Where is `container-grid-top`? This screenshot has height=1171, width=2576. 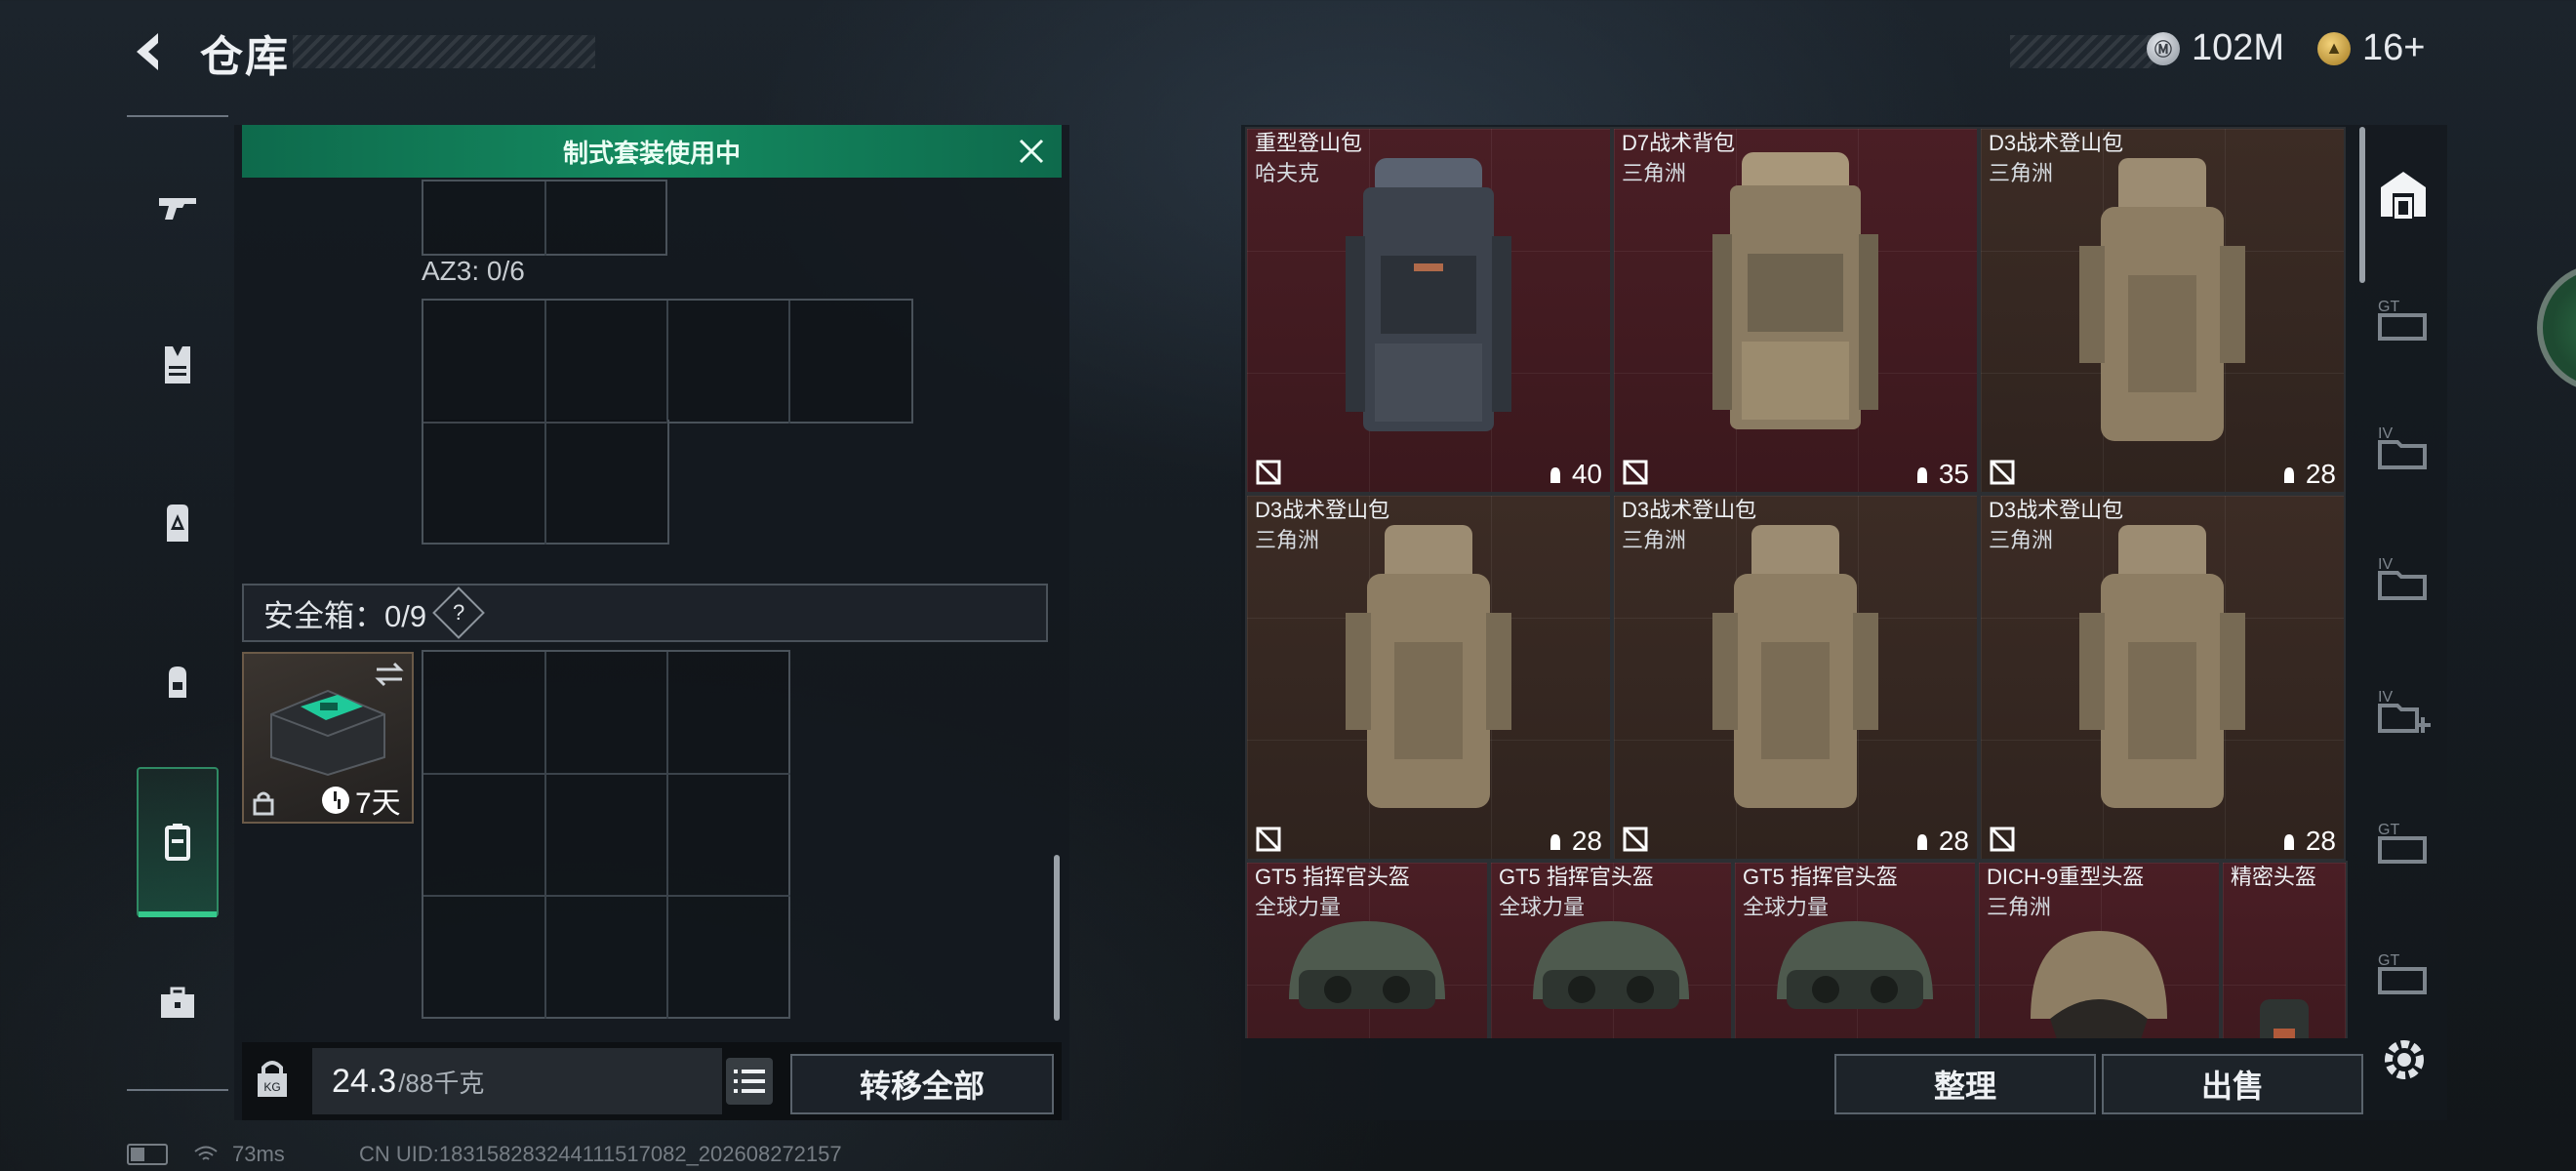 container-grid-top is located at coordinates (544, 218).